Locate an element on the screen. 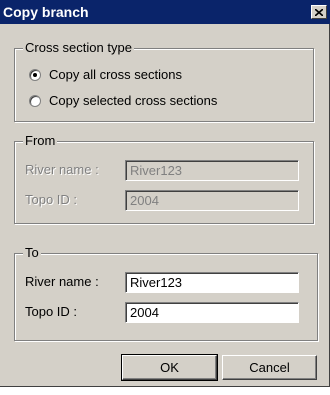 This screenshot has height=395, width=330. cancel-button: Cancel is located at coordinates (269, 367).